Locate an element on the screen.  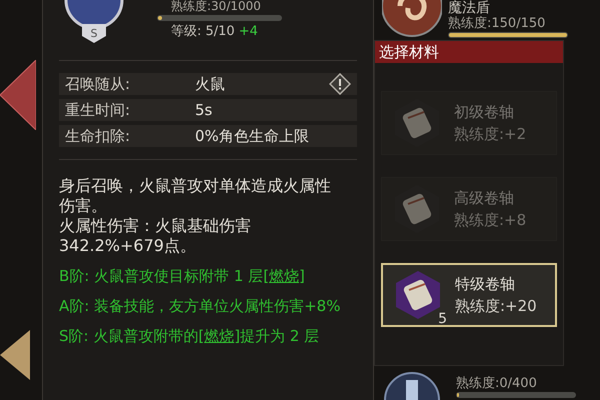
level-bonus-text: +4 is located at coordinates (248, 32).